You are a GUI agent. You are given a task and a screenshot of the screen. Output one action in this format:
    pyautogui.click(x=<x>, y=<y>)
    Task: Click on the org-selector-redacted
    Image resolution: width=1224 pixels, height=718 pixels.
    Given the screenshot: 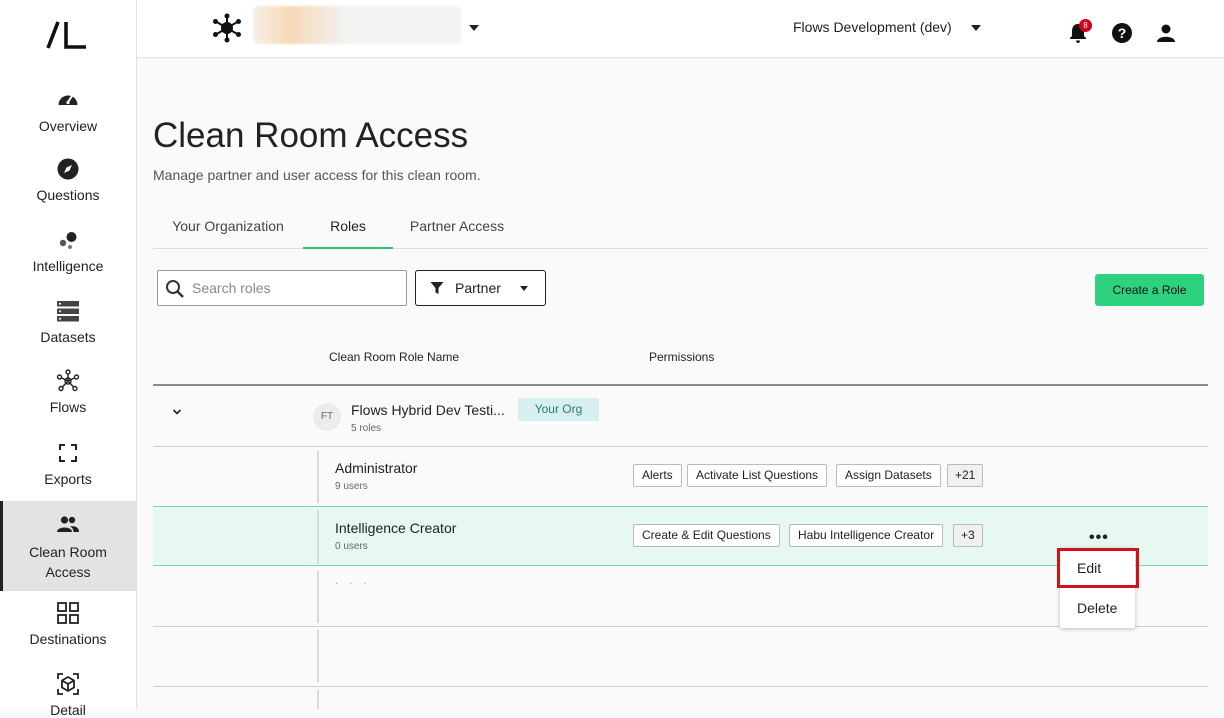 What is the action you would take?
    pyautogui.click(x=357, y=25)
    